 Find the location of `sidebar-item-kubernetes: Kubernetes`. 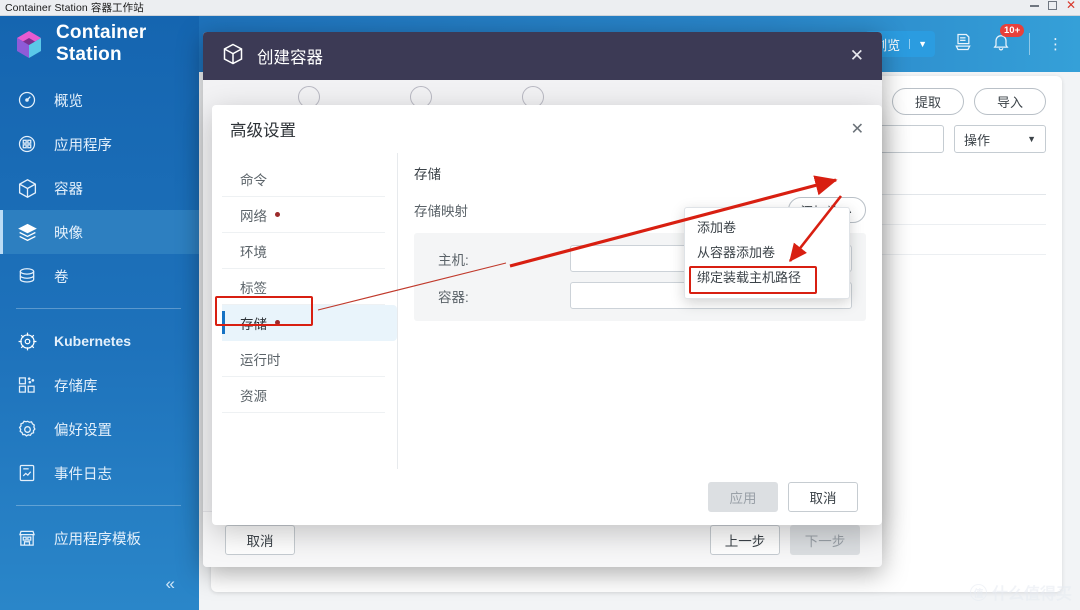

sidebar-item-kubernetes: Kubernetes is located at coordinates (99, 341).